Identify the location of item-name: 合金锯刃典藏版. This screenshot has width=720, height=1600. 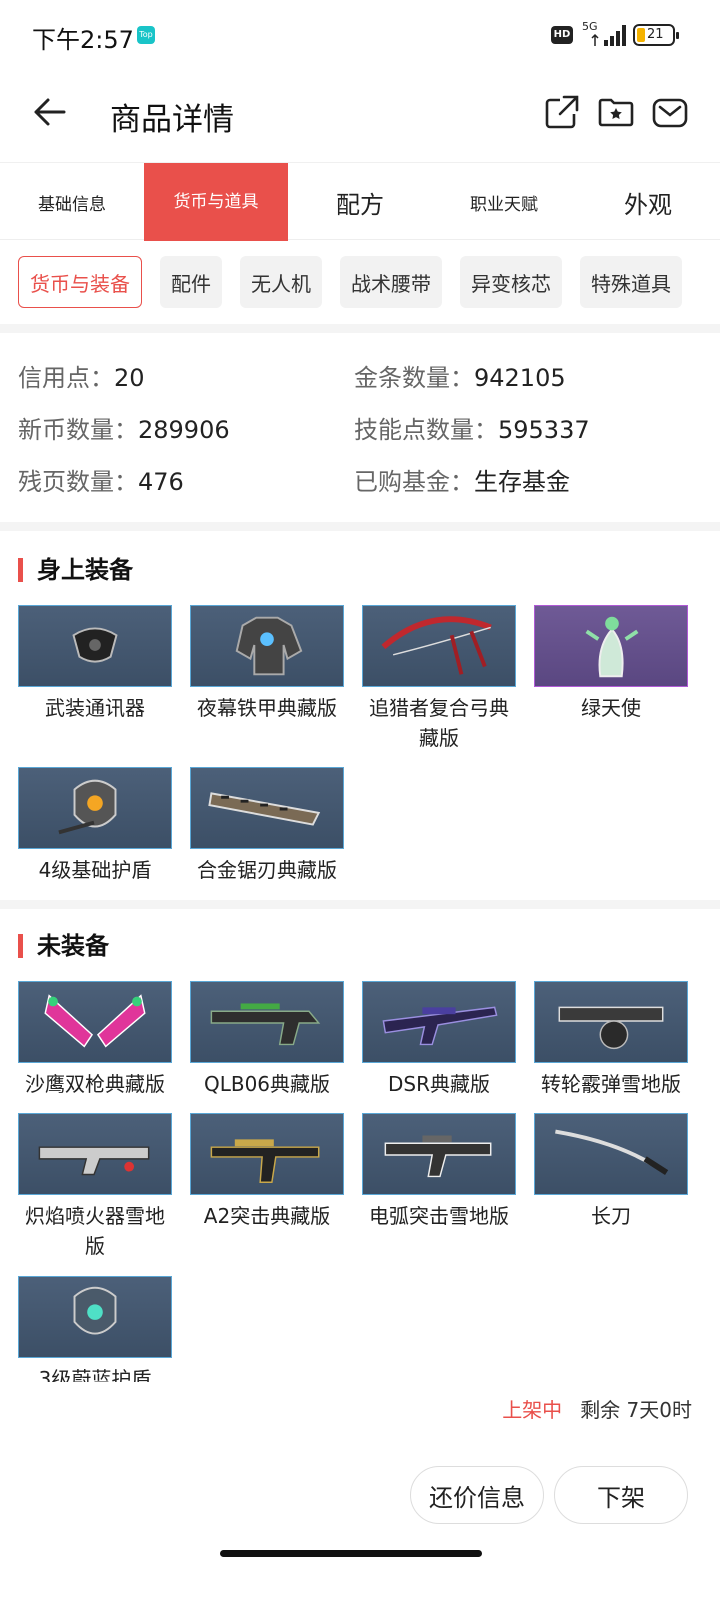
(267, 870).